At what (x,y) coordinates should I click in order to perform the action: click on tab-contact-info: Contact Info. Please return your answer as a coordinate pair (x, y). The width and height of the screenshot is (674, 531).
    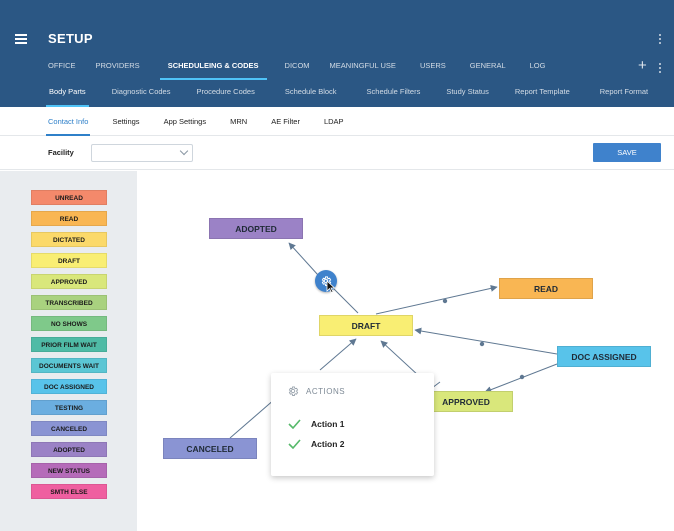
    Looking at the image, I should click on (68, 121).